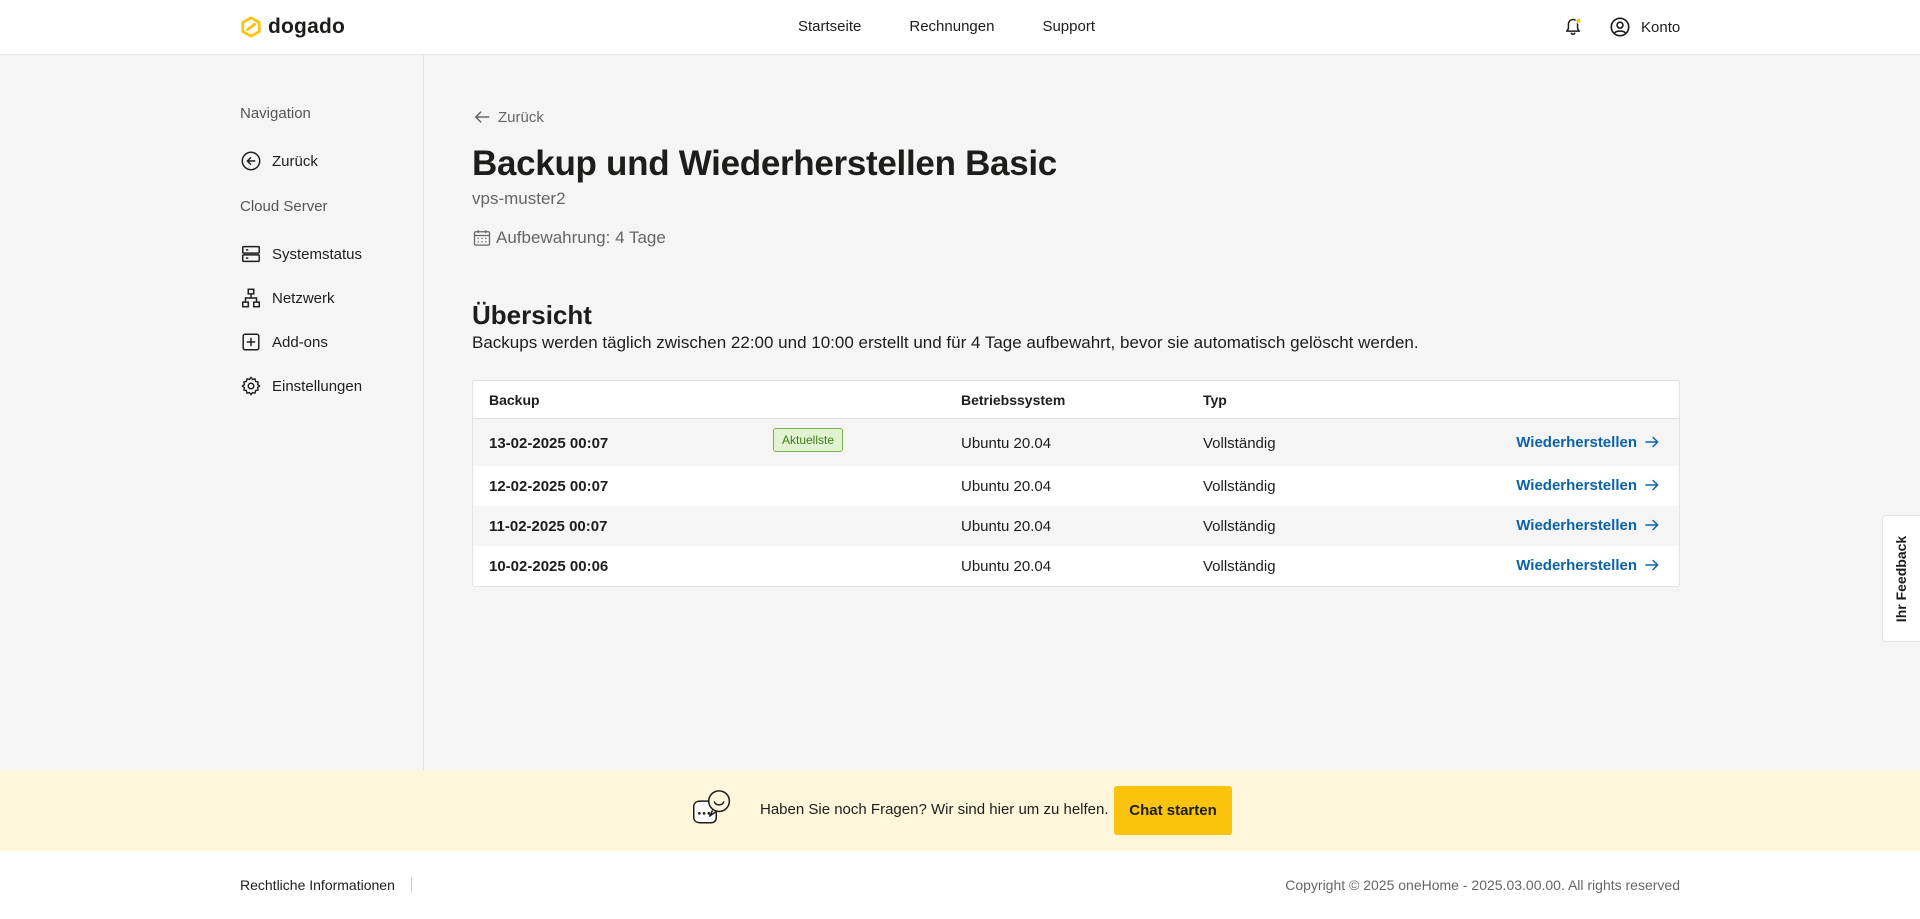 The image size is (1920, 919). I want to click on nav-rechnungen: Rechnungen, so click(951, 26).